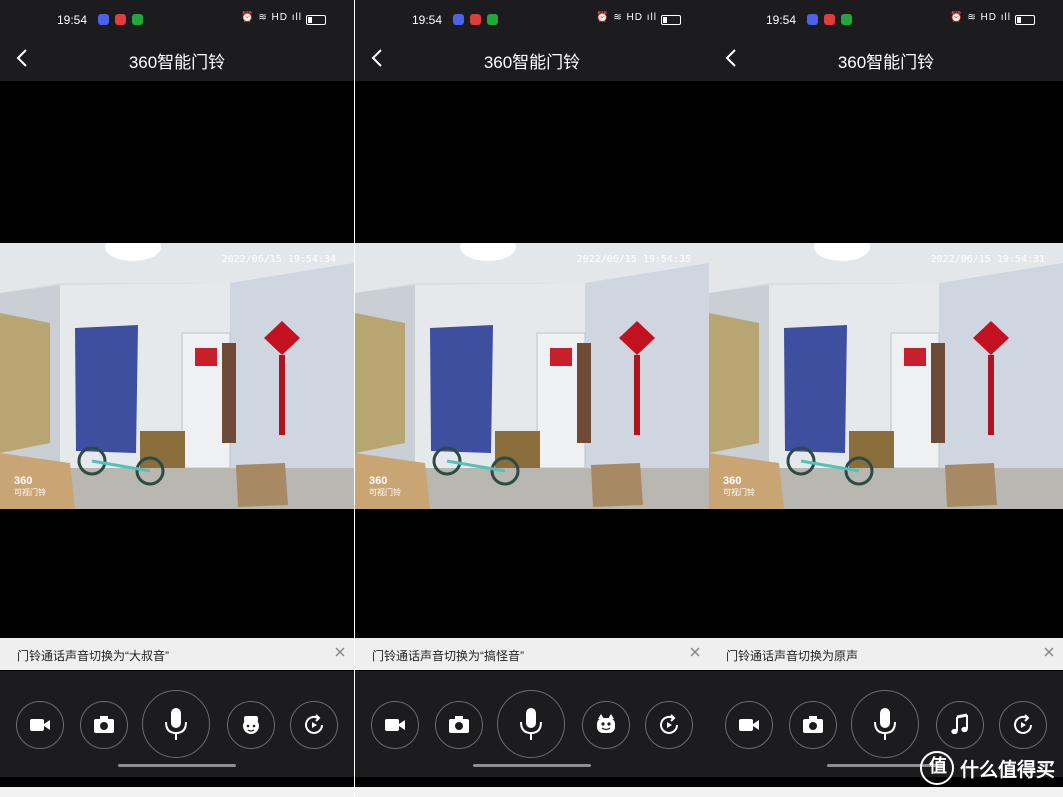 The width and height of the screenshot is (1063, 797). I want to click on site-watermark: 值 什么值得买, so click(987, 768).